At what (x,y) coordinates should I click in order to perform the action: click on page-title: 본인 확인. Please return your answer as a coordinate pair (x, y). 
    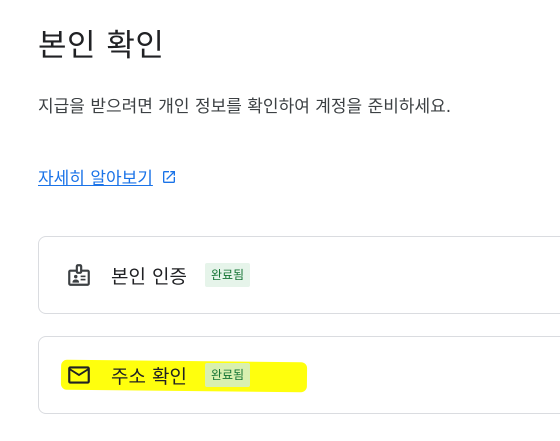
    Looking at the image, I should click on (101, 46).